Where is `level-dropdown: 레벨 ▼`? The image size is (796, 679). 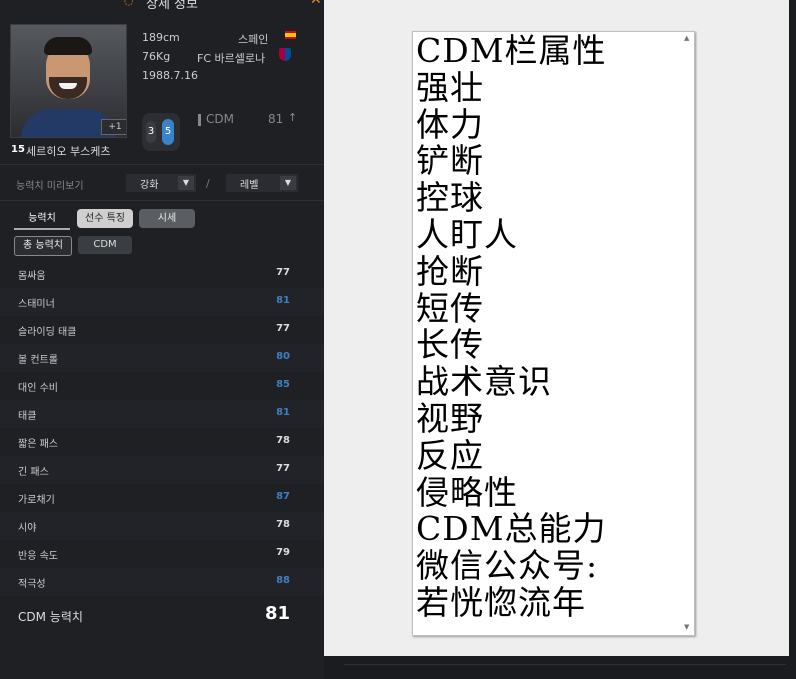 level-dropdown: 레벨 ▼ is located at coordinates (262, 183).